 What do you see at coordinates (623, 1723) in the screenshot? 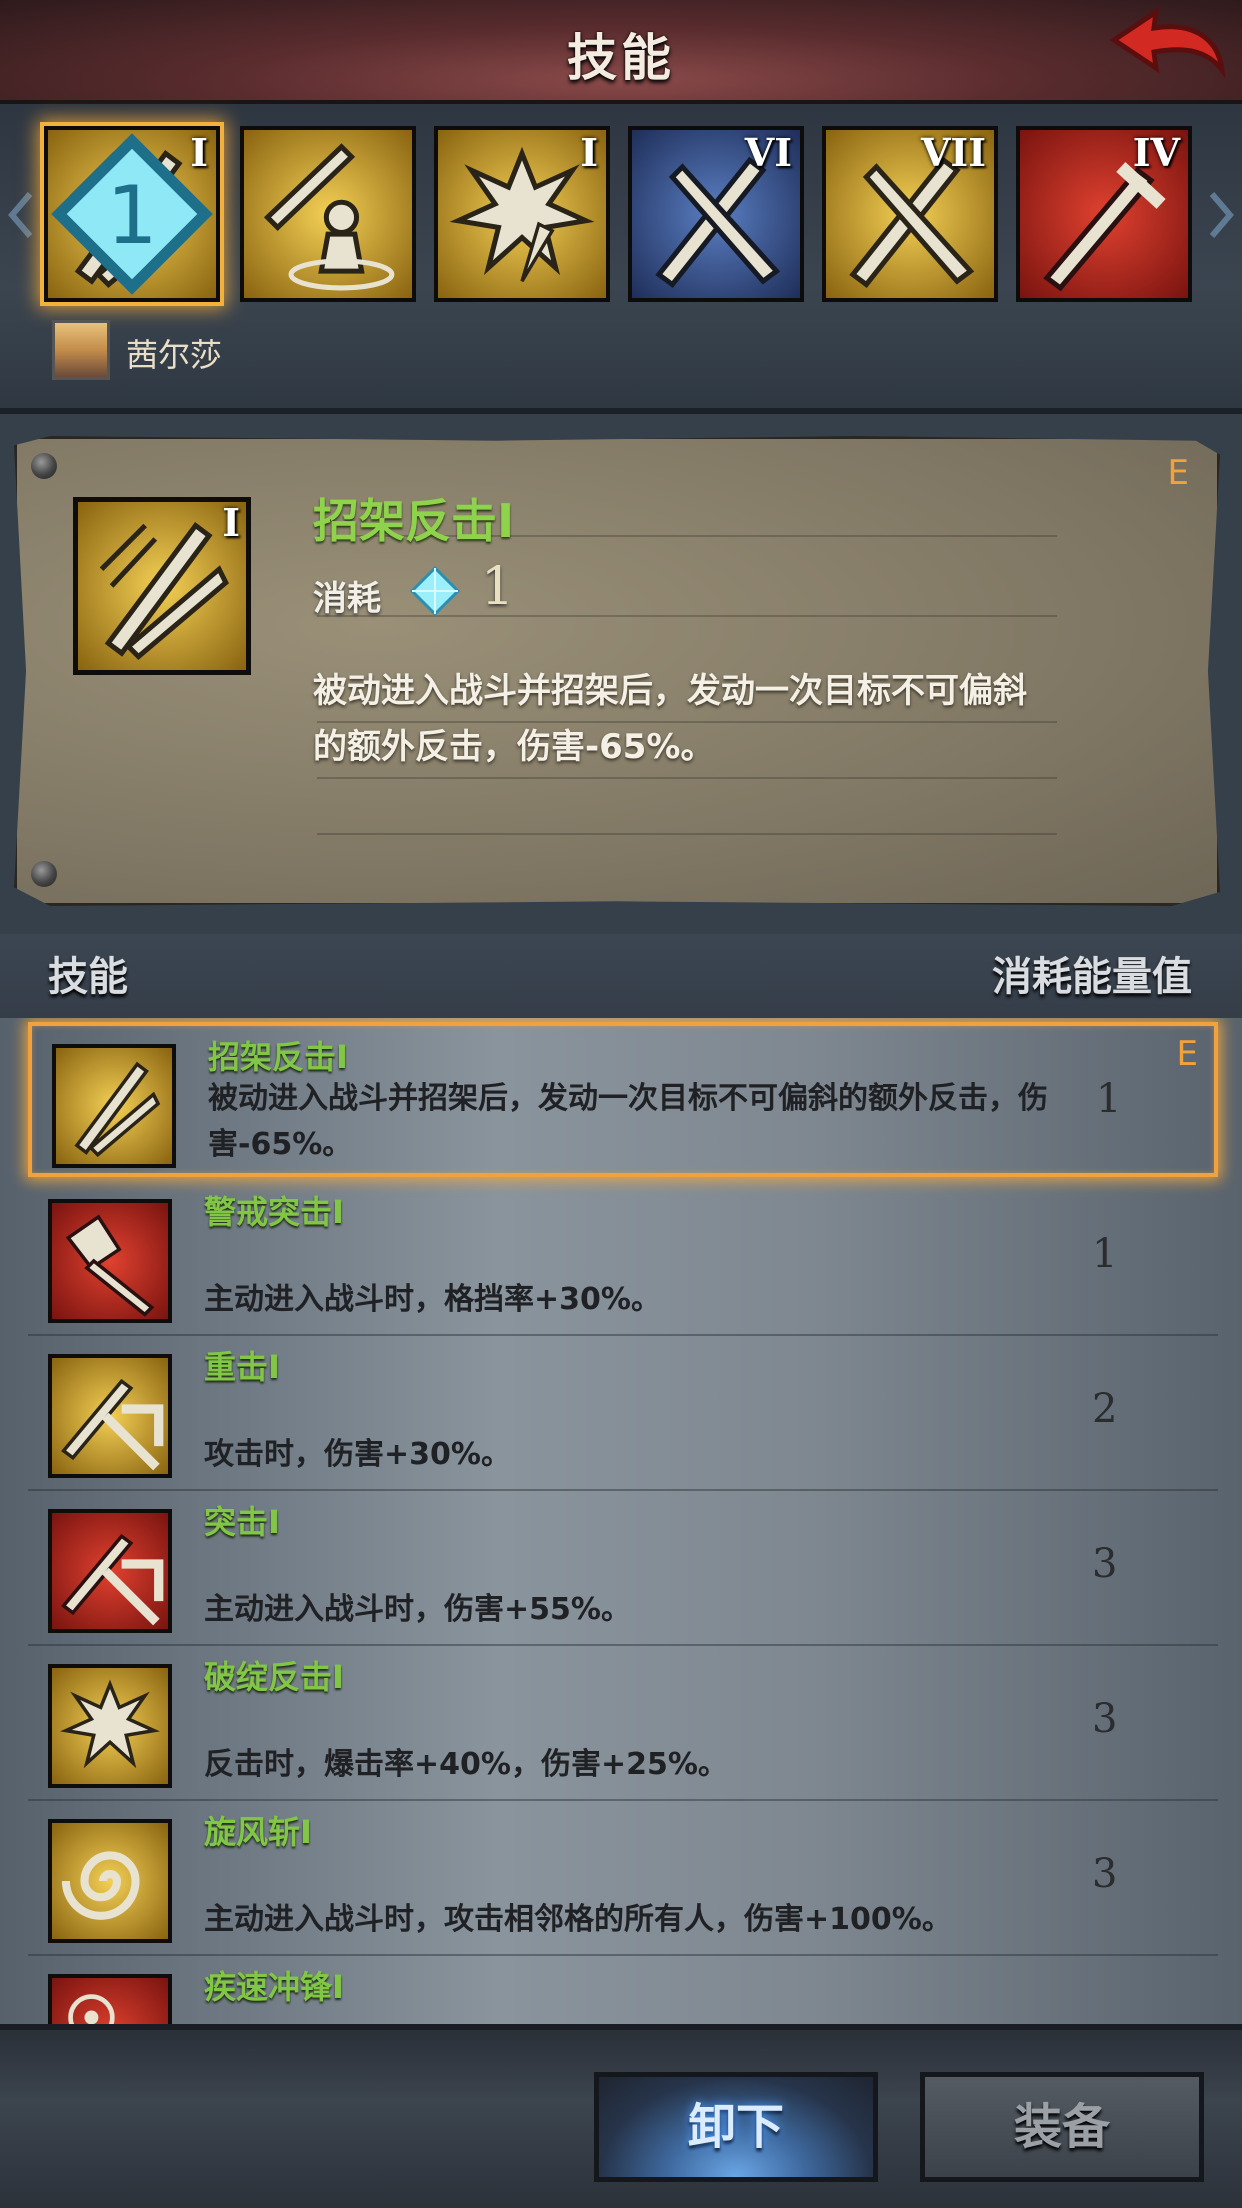
I see `skill-row: 破绽反击I 反击时，爆击率+40%，伤害+25%。 3` at bounding box center [623, 1723].